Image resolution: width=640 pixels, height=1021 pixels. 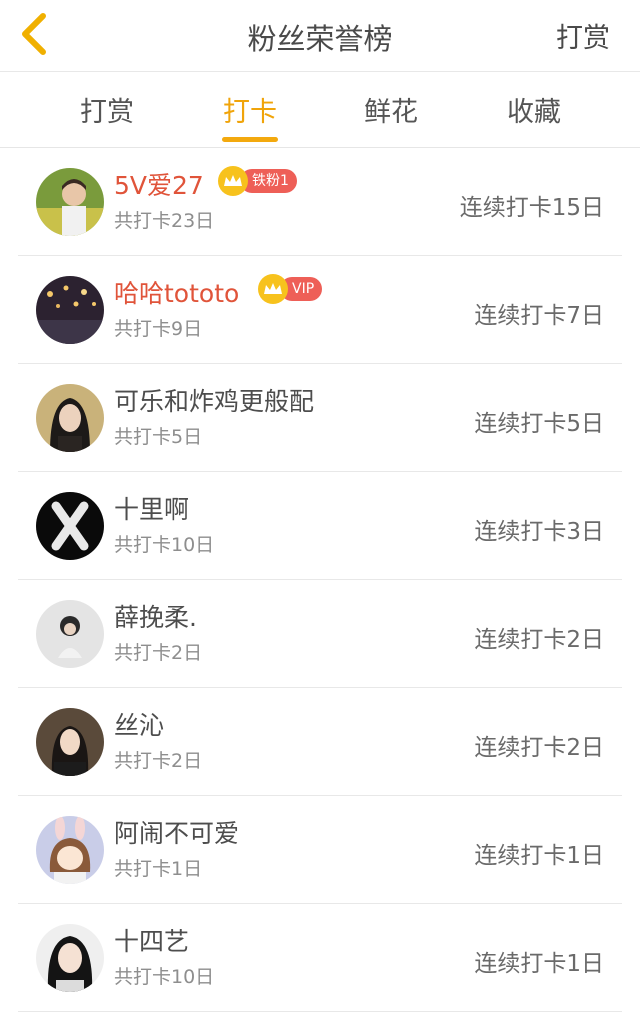 What do you see at coordinates (290, 289) in the screenshot?
I see `vip-badge: VIP` at bounding box center [290, 289].